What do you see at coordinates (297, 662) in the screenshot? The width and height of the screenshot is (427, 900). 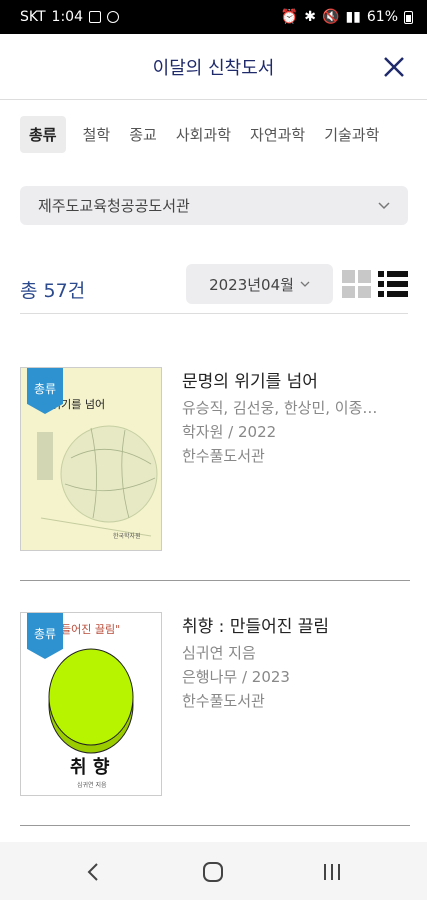 I see `book-info: 취향 : 만들어진 끌림 심귀연 지음 은행나무 / 2023 한수풀도서관` at bounding box center [297, 662].